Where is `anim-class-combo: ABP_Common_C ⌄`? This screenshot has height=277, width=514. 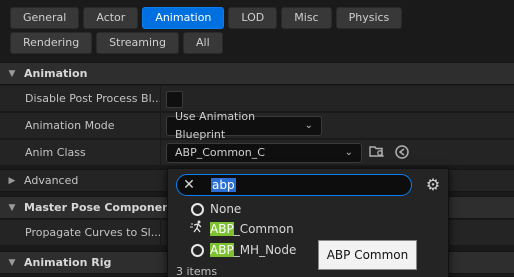 anim-class-combo: ABP_Common_C ⌄ is located at coordinates (264, 153).